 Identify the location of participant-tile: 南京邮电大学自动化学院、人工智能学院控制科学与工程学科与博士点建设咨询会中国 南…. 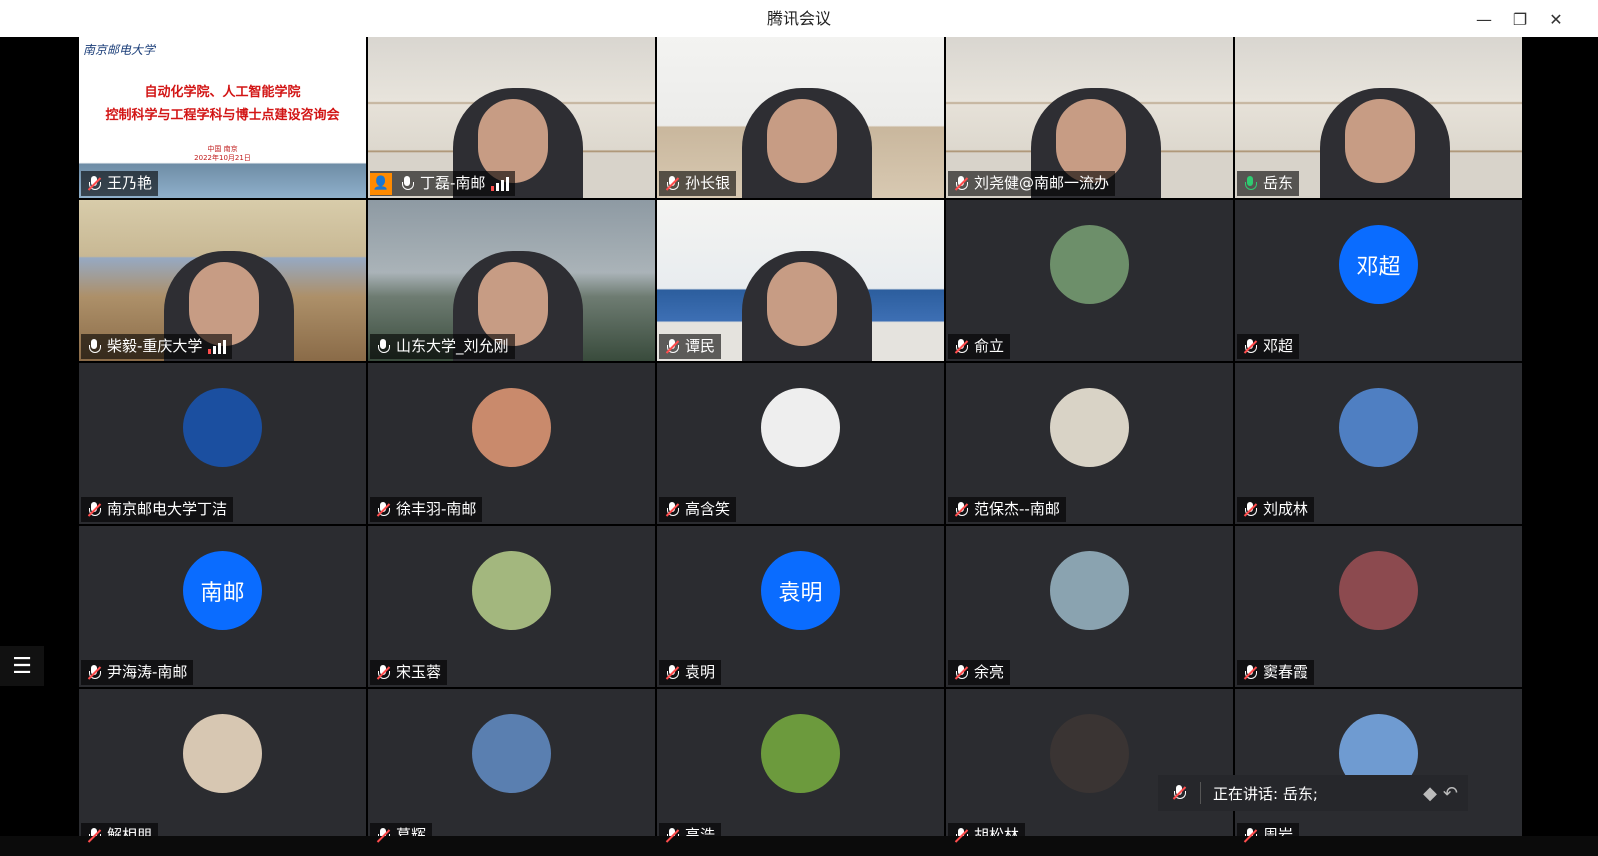
(222, 117).